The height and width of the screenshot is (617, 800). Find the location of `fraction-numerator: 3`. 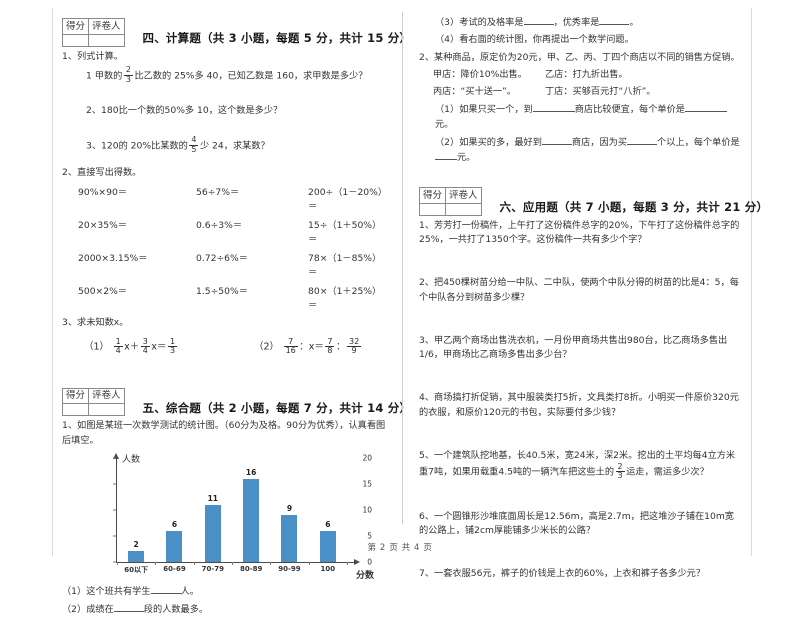

fraction-numerator: 3 is located at coordinates (145, 341).